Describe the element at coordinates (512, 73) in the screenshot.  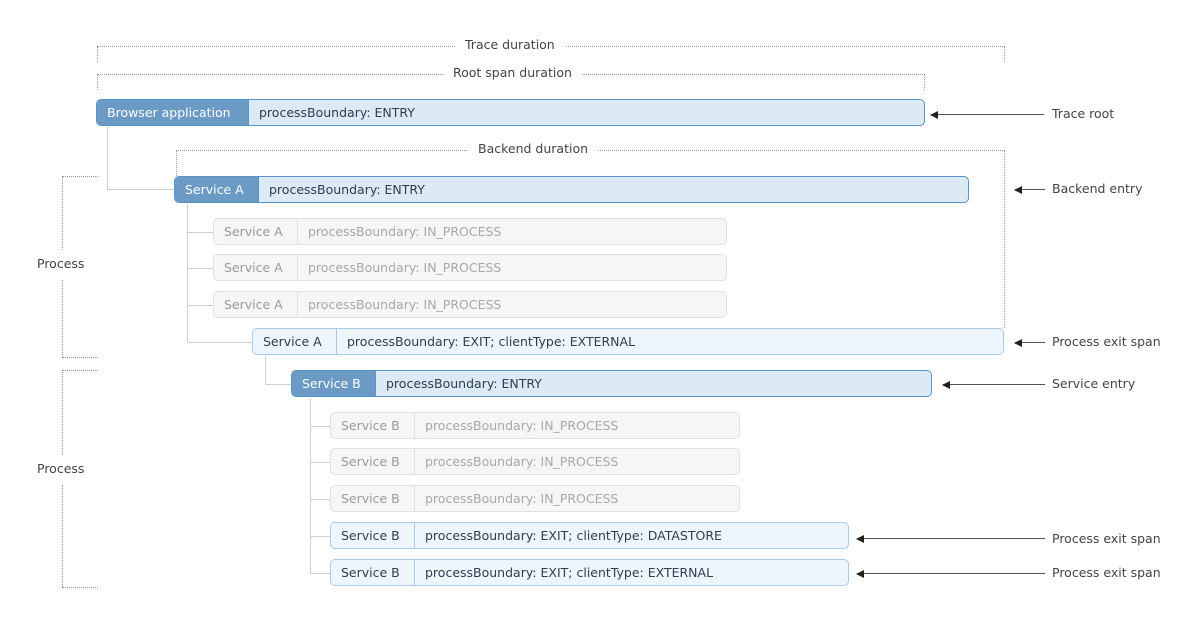
I see `root-span-duration-label: Root span duration` at that location.